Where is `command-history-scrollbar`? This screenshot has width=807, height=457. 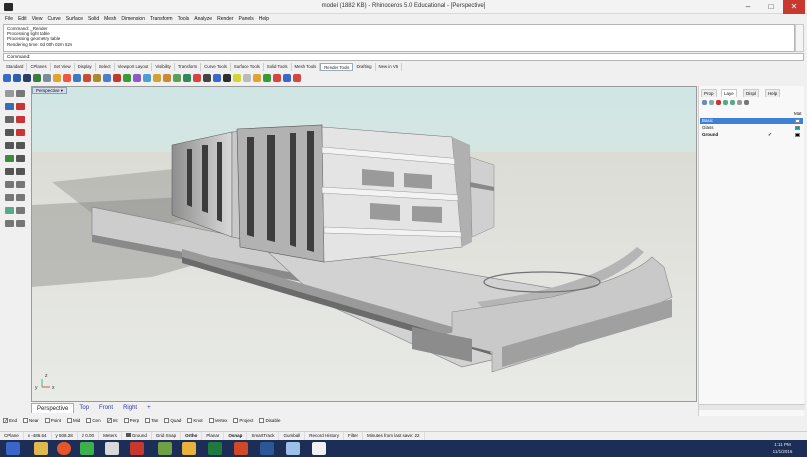 command-history-scrollbar is located at coordinates (799, 38).